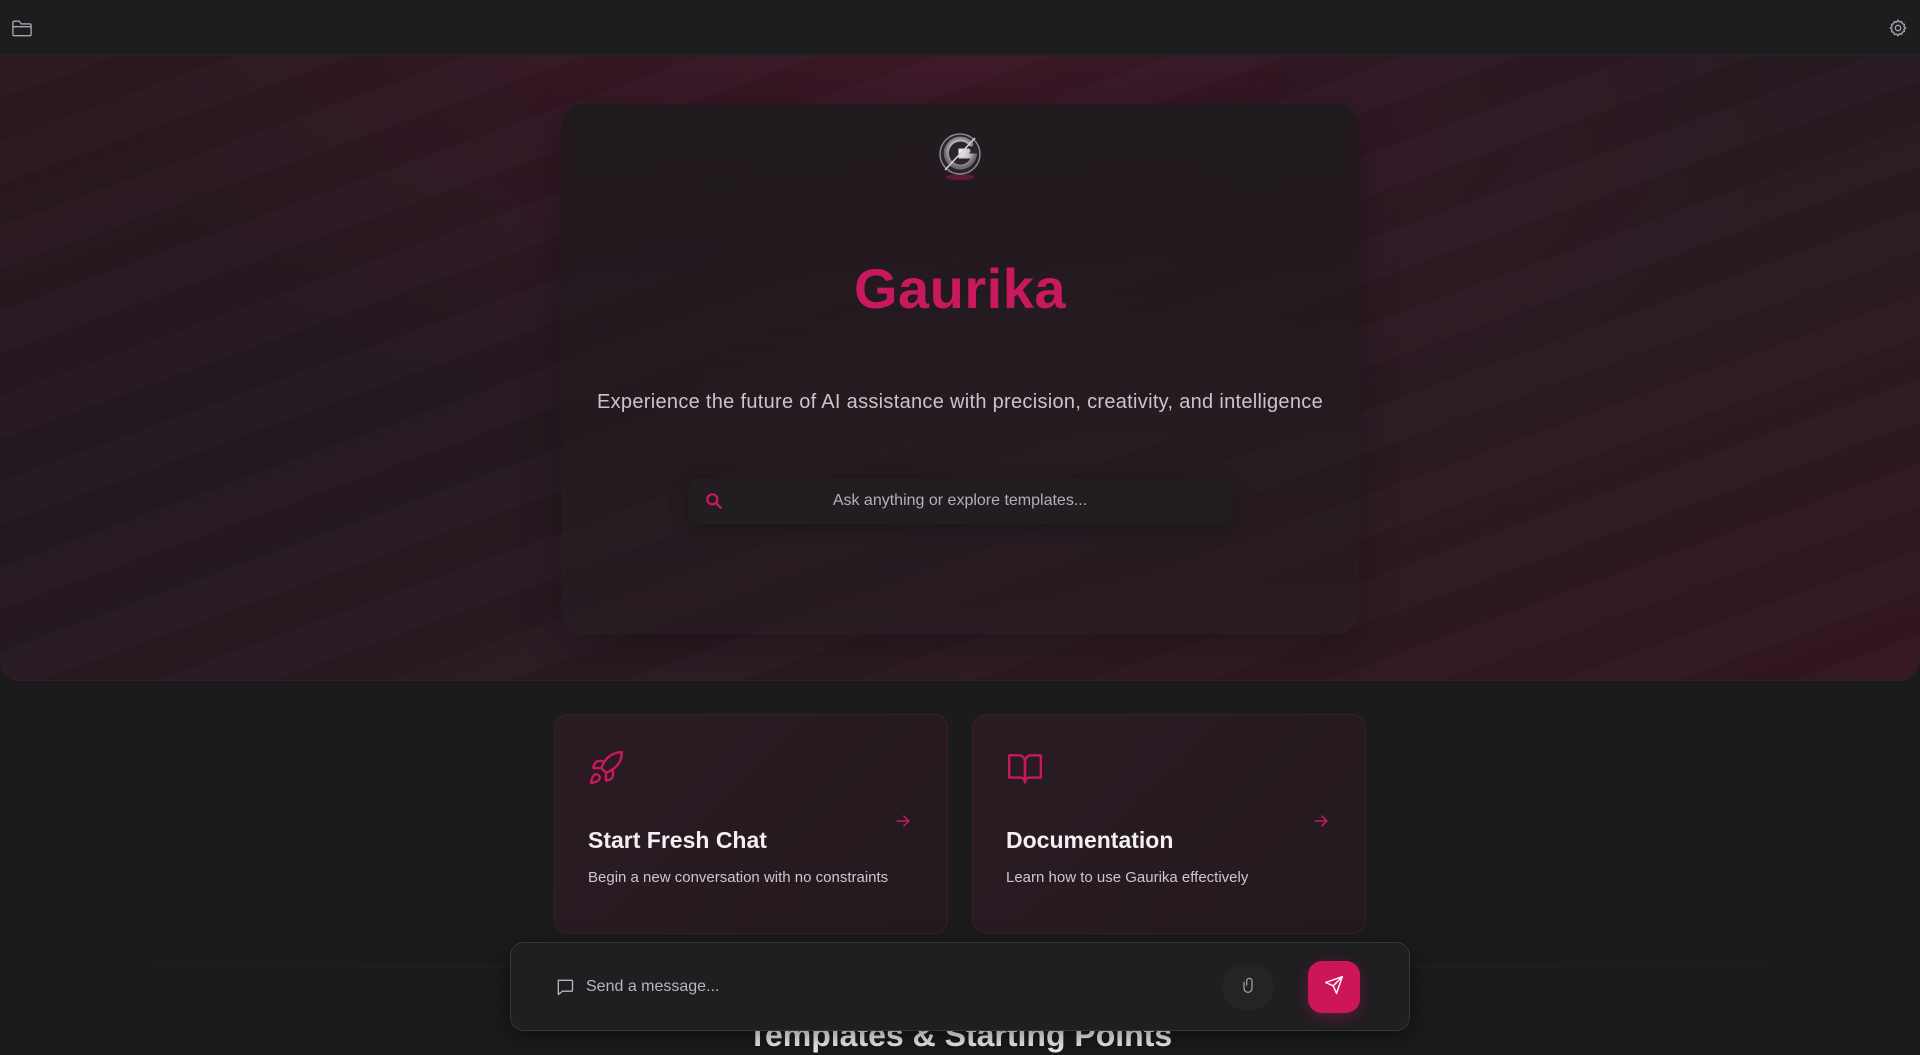 This screenshot has width=1920, height=1055. I want to click on rocket-icon, so click(606, 770).